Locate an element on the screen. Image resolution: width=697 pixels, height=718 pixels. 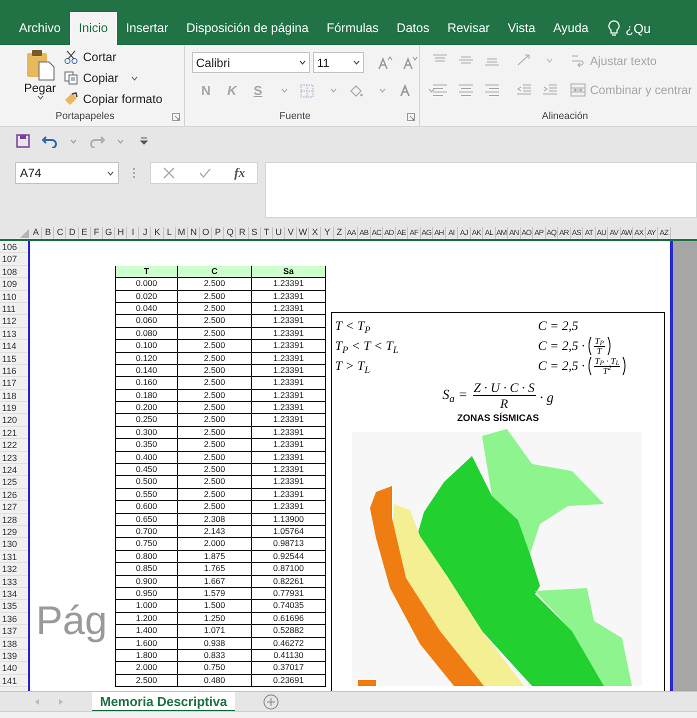
decrease-font-icon is located at coordinates (410, 63).